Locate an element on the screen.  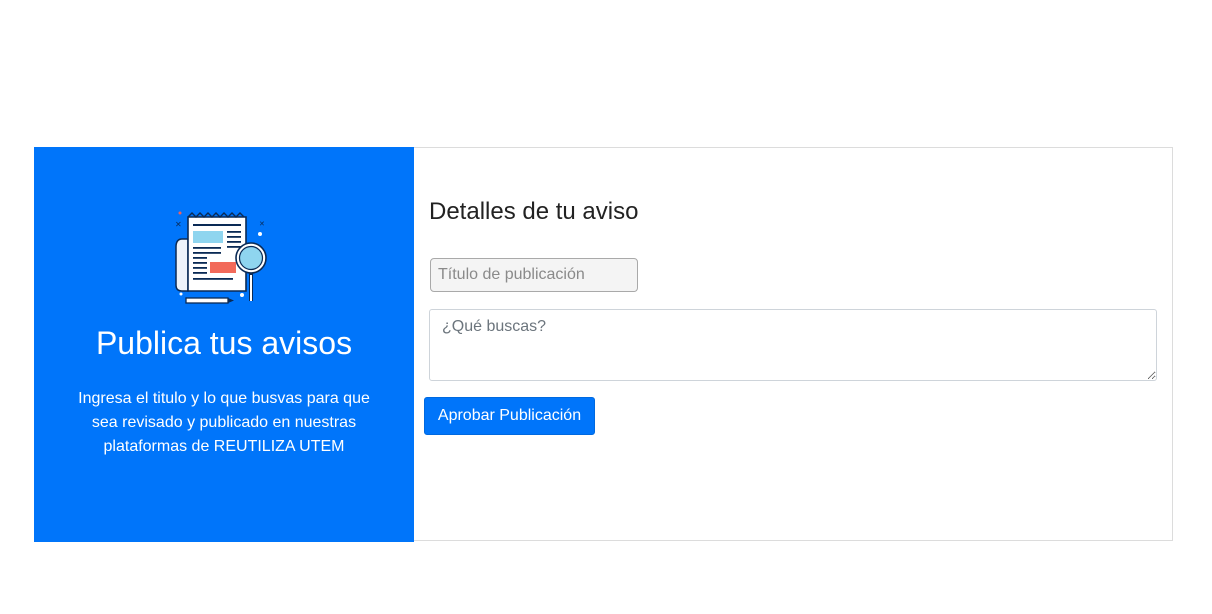
hero-title: Publica tus avisos is located at coordinates (224, 343).